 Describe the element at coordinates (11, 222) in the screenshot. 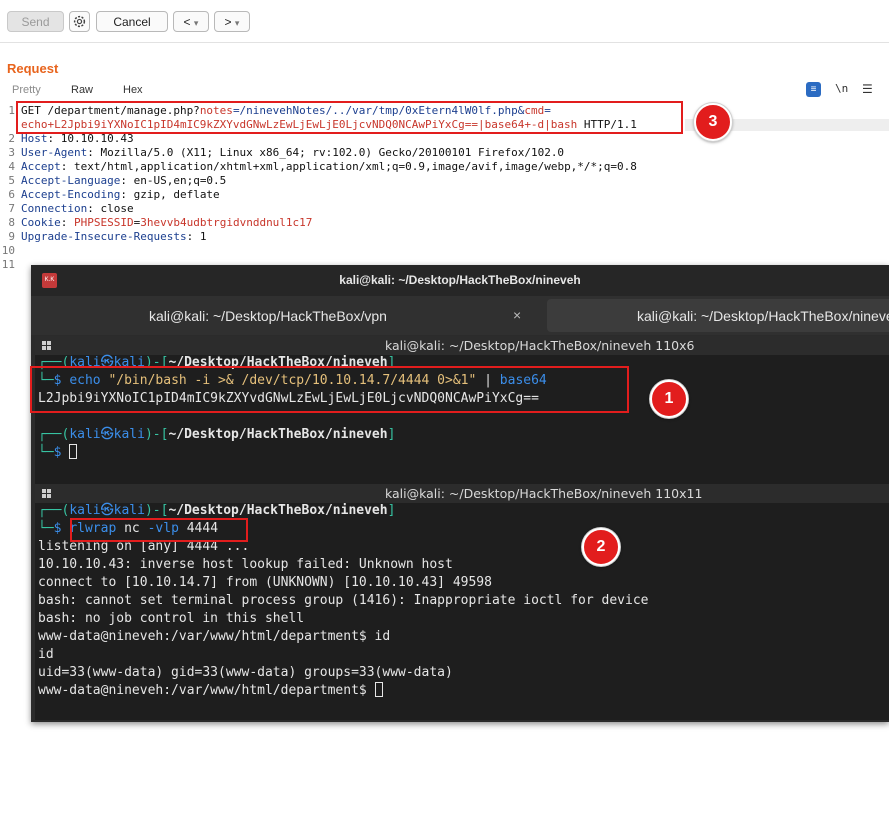

I see `line-number: 8` at that location.